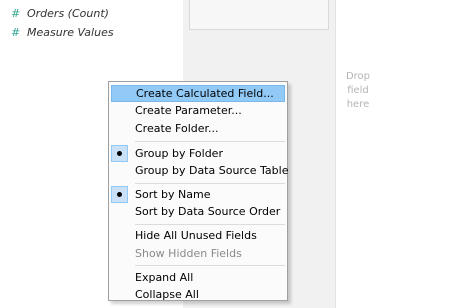 The image size is (458, 308). I want to click on menu-item-label: Collapse All, so click(167, 294).